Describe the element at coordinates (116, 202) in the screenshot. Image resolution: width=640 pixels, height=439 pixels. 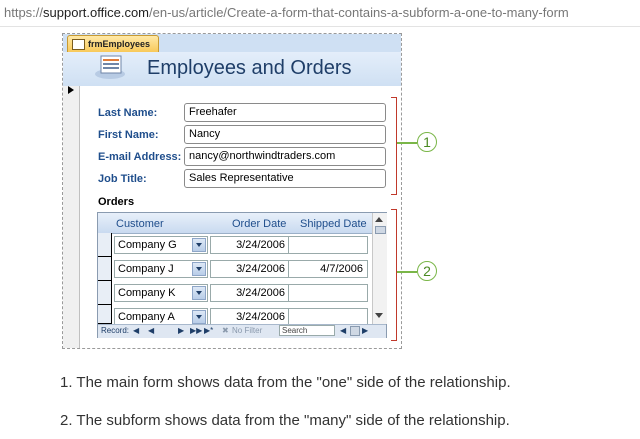
I see `subform-label: Orders` at that location.